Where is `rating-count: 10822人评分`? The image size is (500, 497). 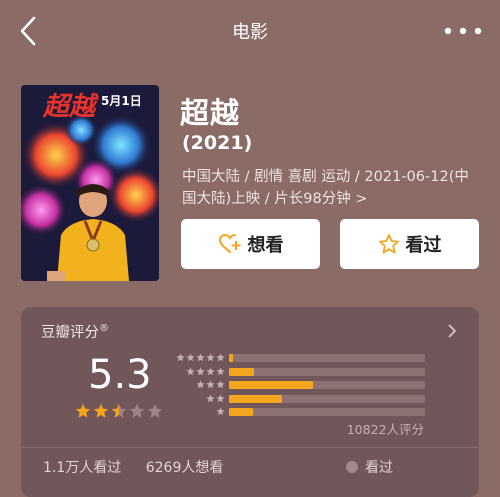
rating-count: 10822人评分 is located at coordinates (385, 429).